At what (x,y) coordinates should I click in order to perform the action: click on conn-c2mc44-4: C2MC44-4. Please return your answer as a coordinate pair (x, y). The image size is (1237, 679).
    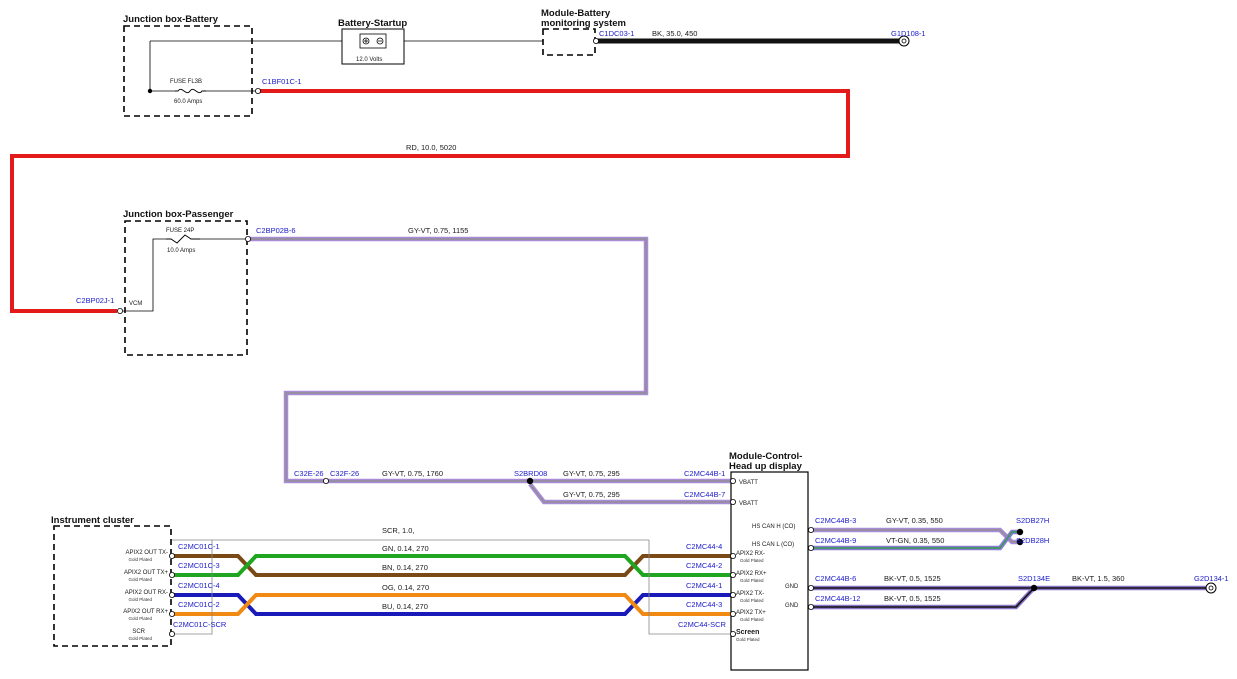
    Looking at the image, I should click on (704, 546).